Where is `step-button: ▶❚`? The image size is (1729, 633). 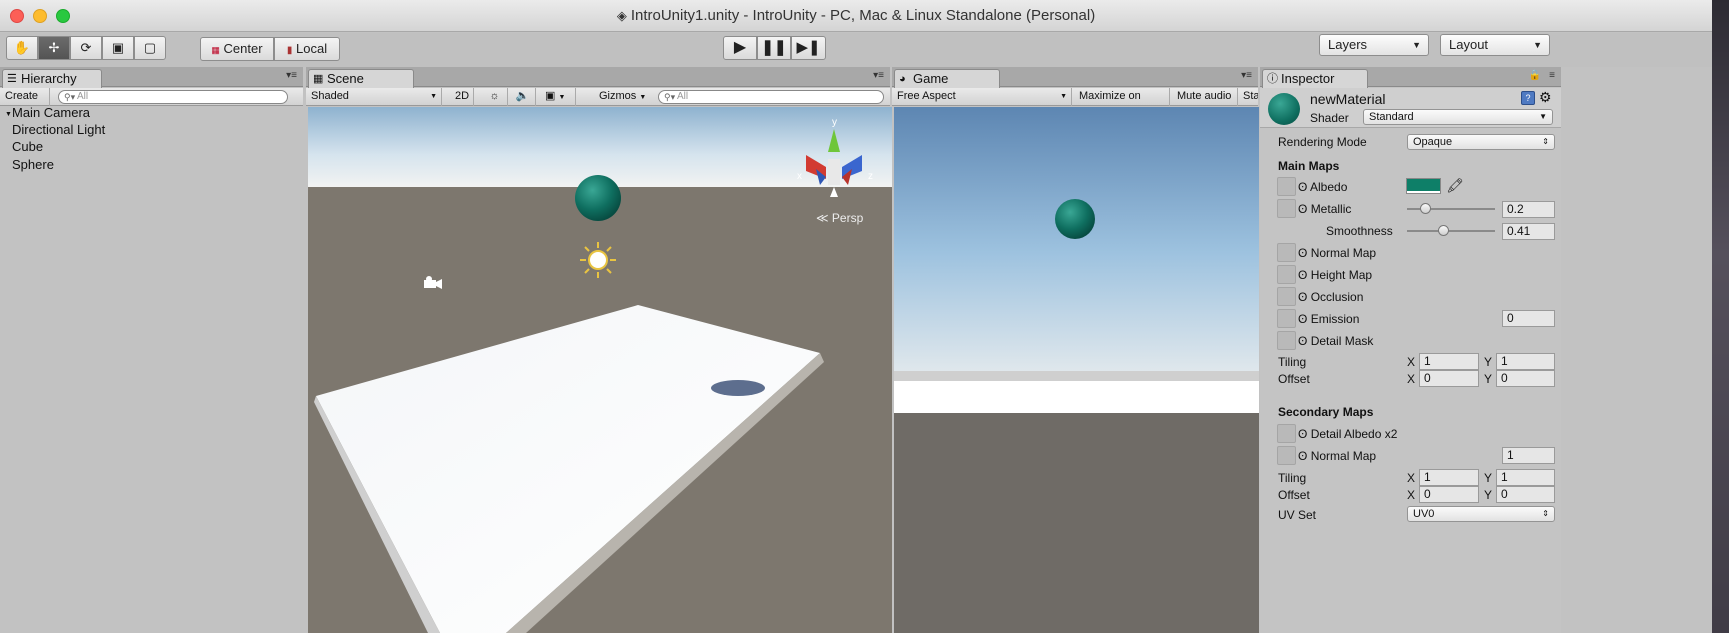 step-button: ▶❚ is located at coordinates (808, 48).